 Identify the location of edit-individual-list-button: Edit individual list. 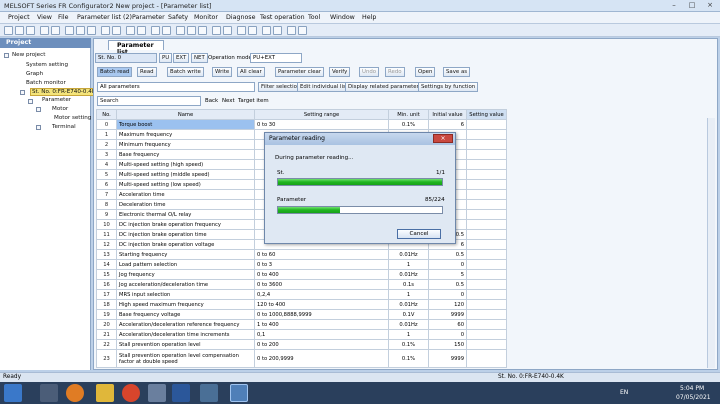
(324, 87).